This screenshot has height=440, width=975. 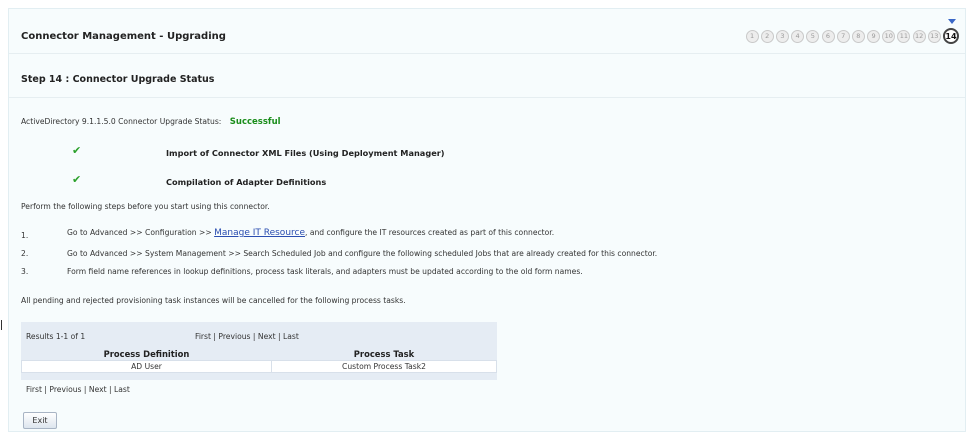 I want to click on step-divider, so click(x=487, y=97).